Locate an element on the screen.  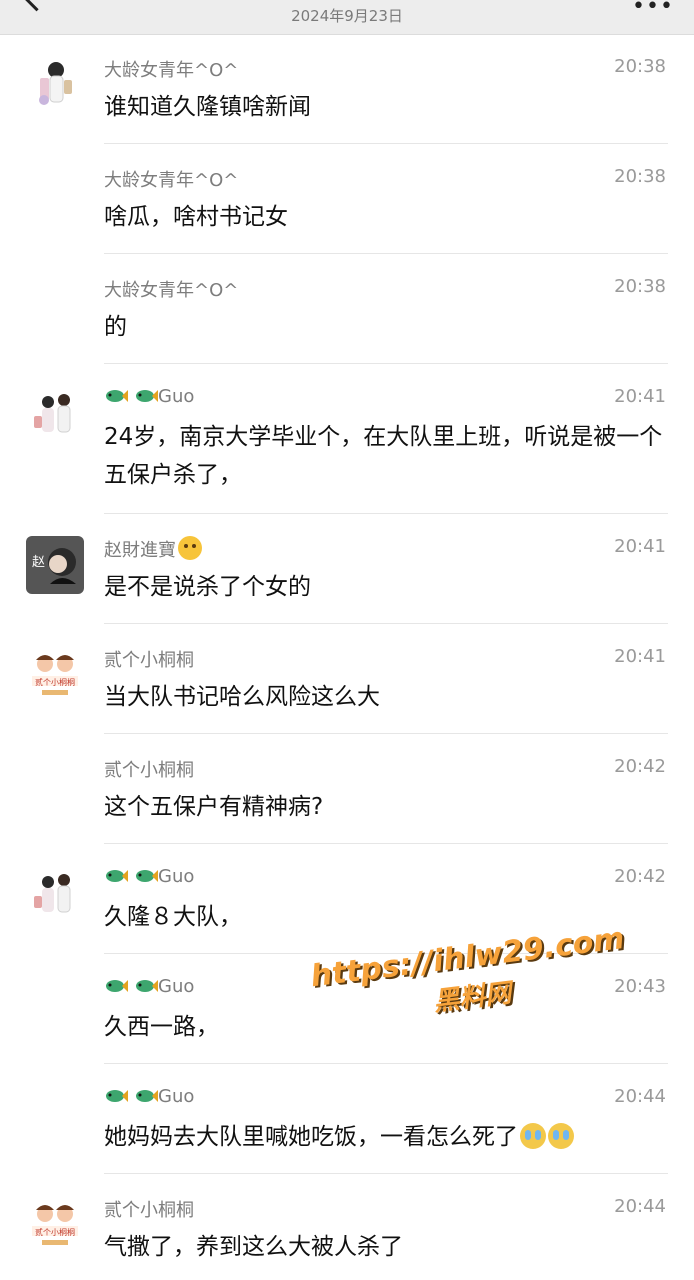
message-row: Guo 20:44 她妈妈去大队里喊她吃饭，一看怎么死了 is located at coordinates (347, 1119).